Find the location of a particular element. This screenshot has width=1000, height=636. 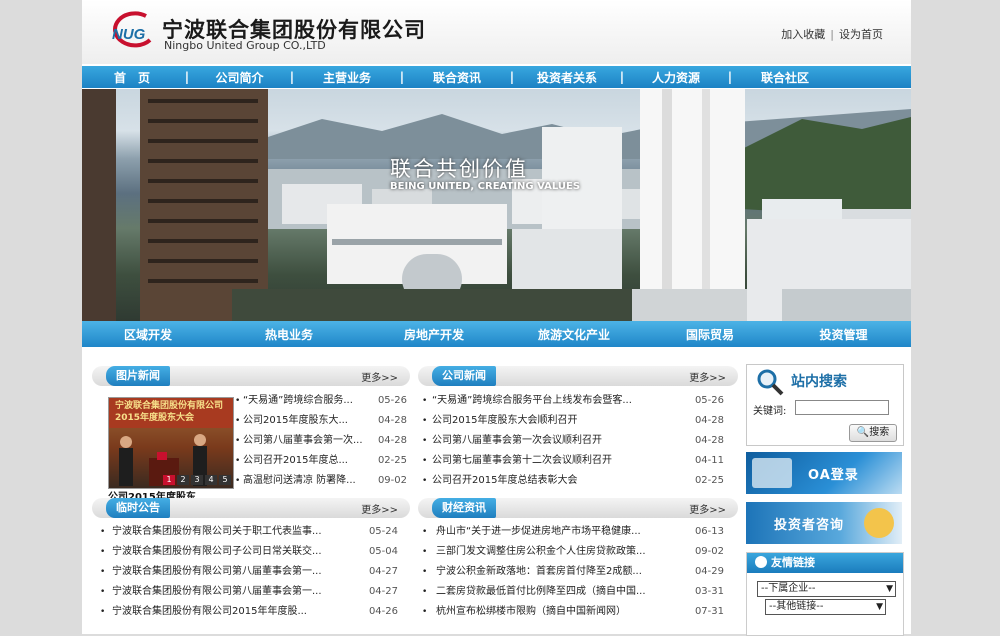

company-news-title: 公司新闻 is located at coordinates (464, 376).